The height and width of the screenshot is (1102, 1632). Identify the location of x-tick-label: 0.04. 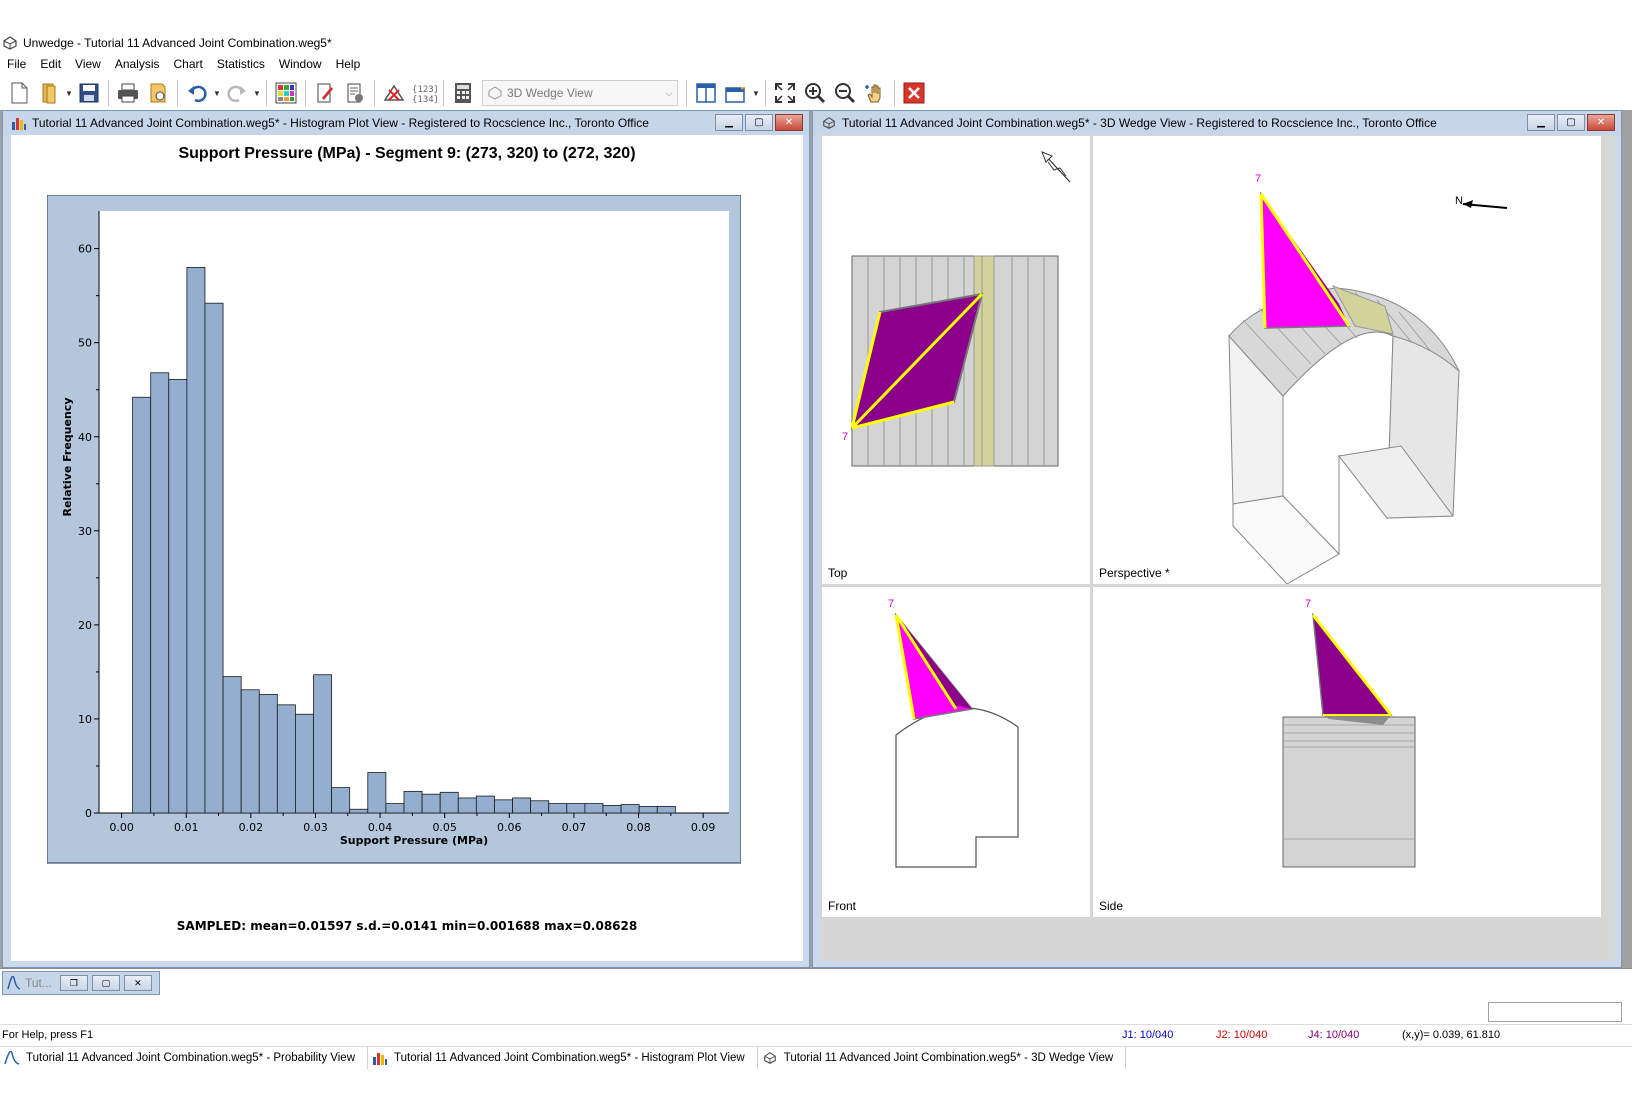
(380, 827).